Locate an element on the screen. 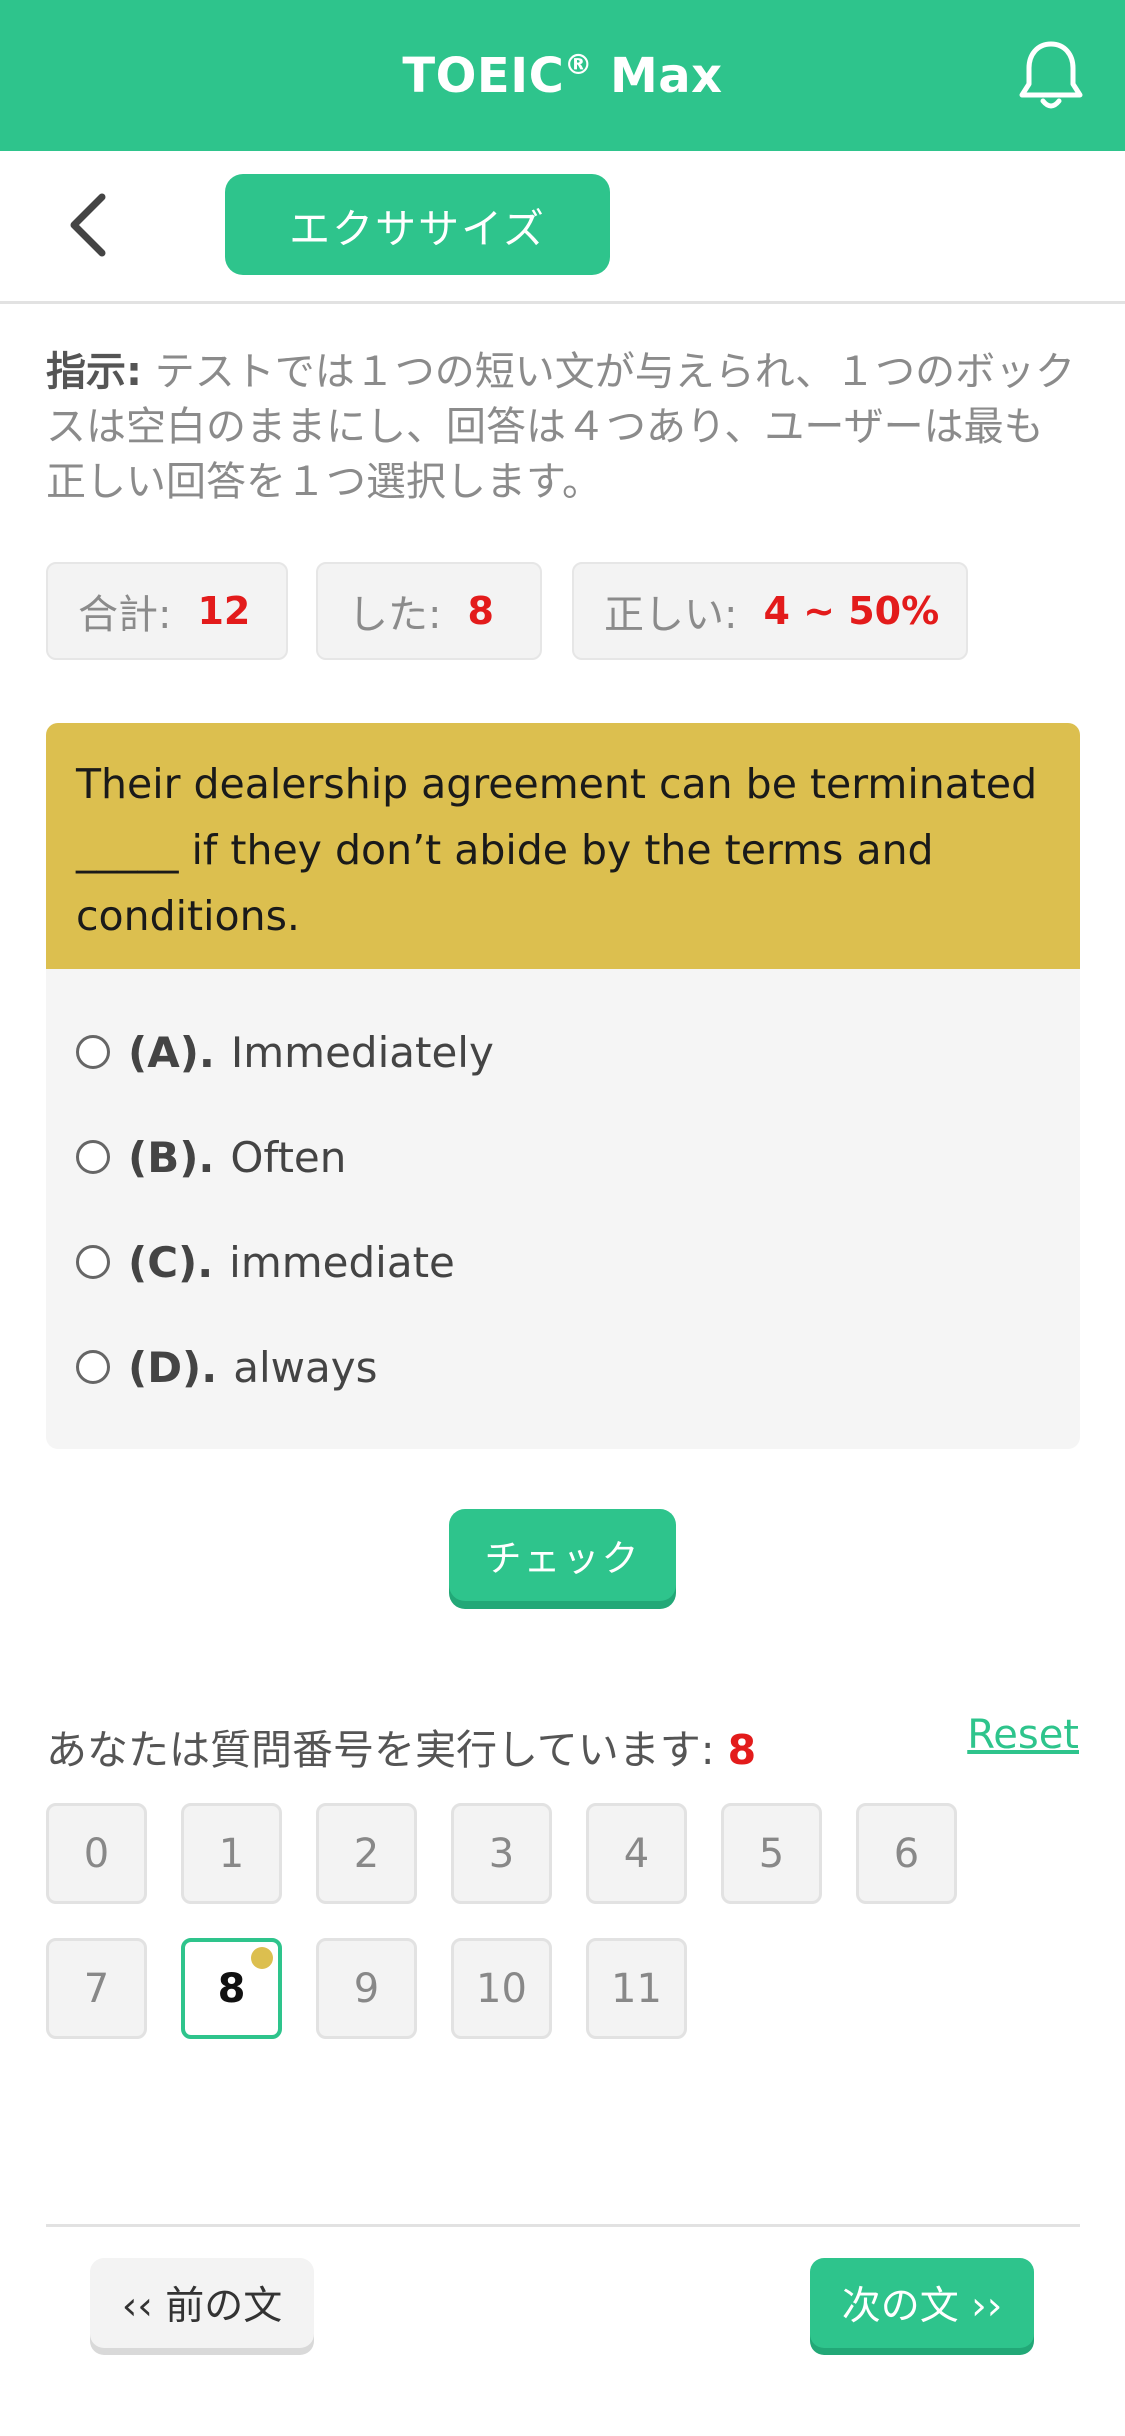  question-button-1: 1 is located at coordinates (231, 1853).